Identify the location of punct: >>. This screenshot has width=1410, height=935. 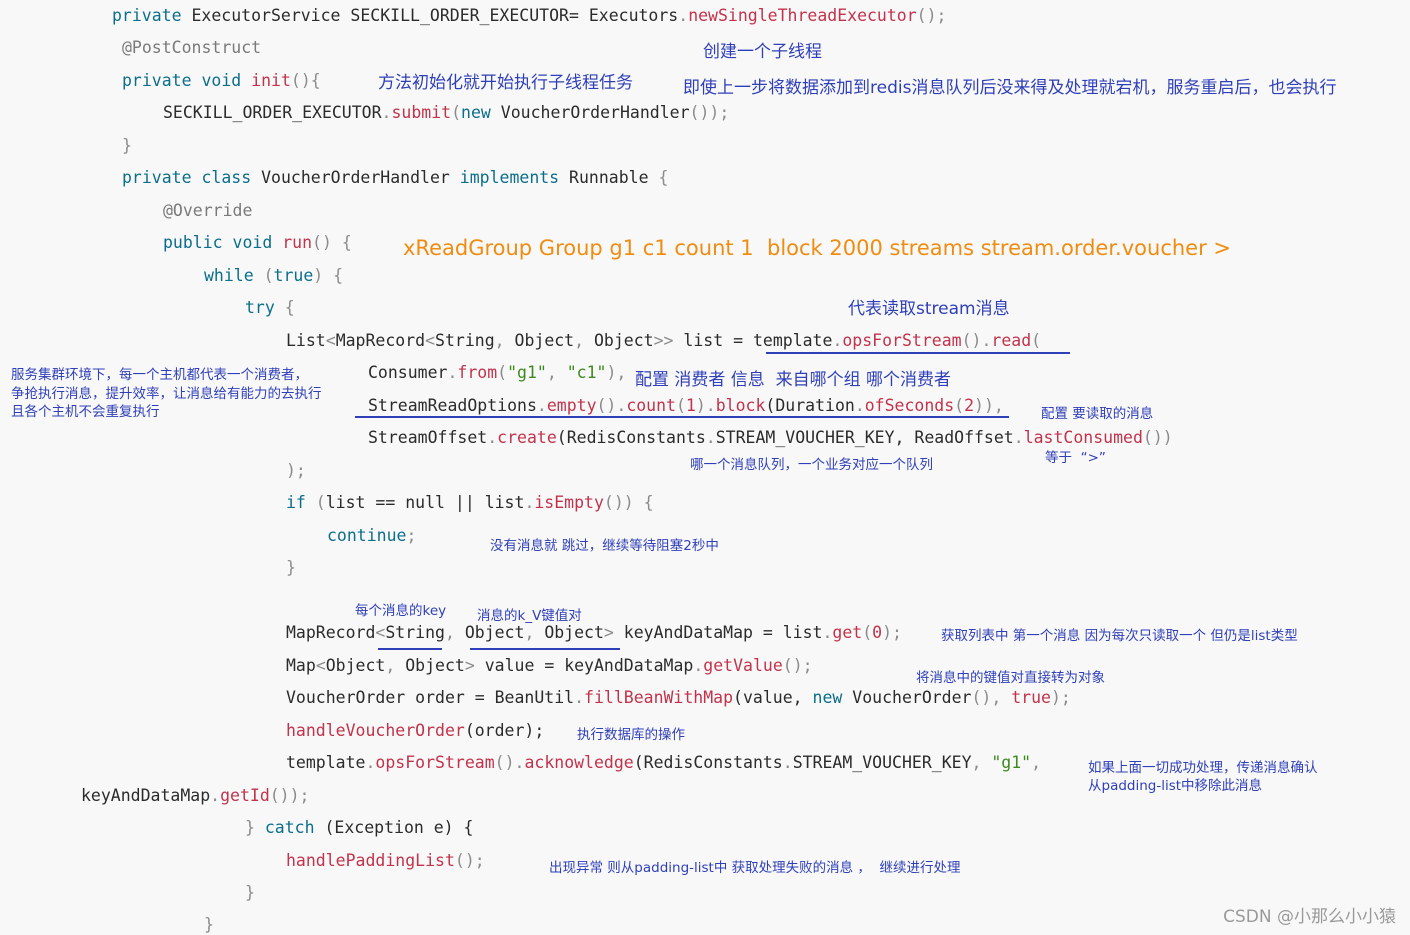
(668, 340).